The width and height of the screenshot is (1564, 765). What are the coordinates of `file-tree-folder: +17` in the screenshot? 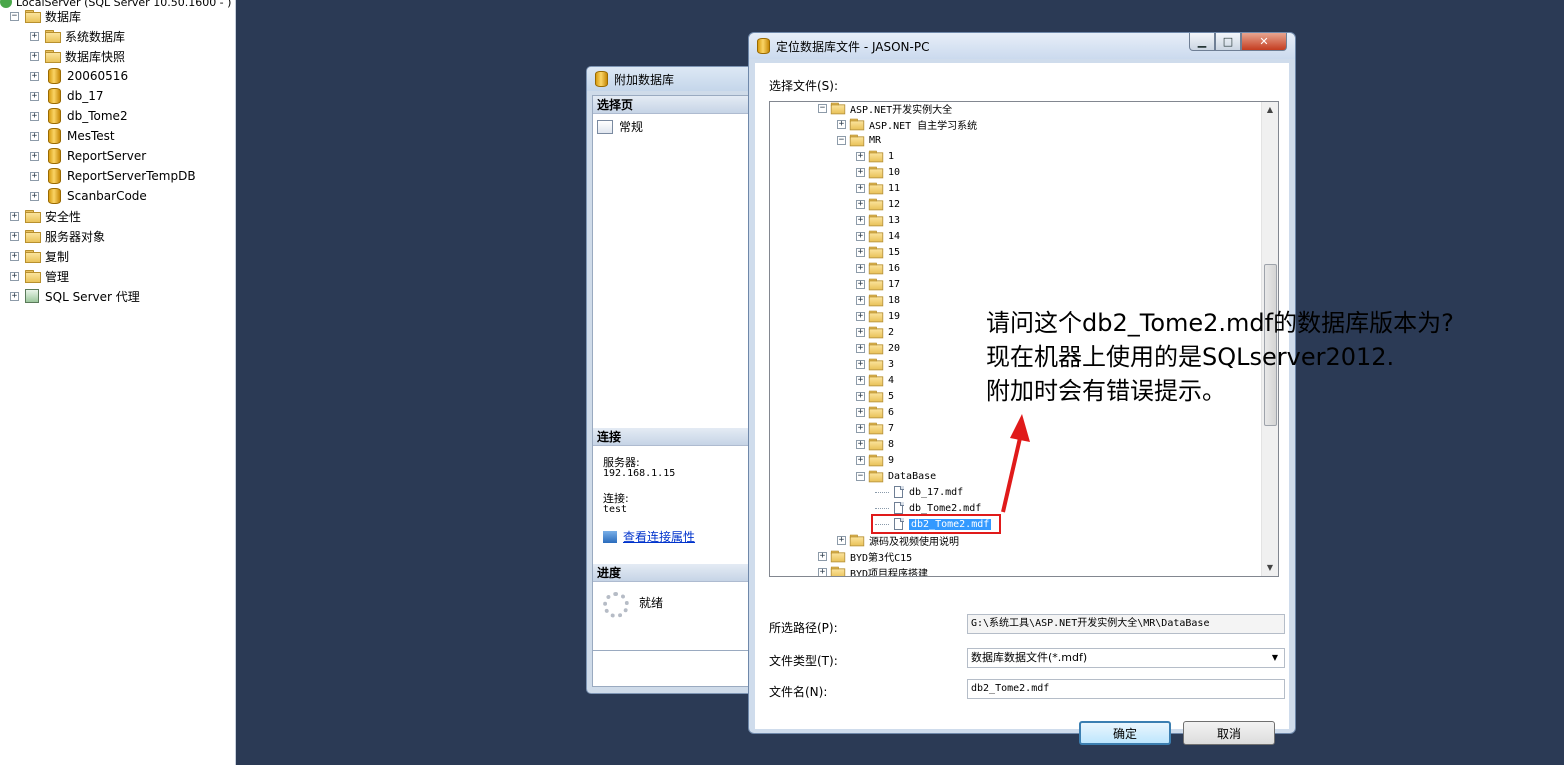 It's located at (878, 284).